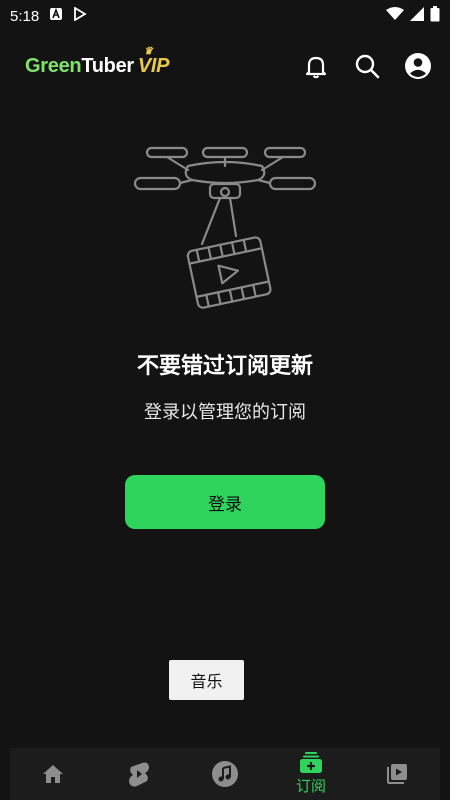 This screenshot has height=800, width=450. I want to click on empty-state-headline: 不要错过订阅更新, so click(224, 366).